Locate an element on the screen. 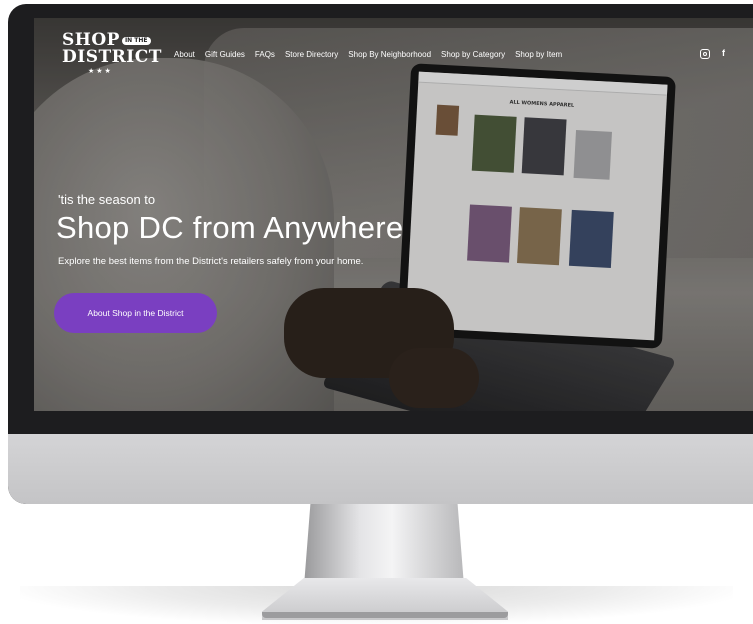 This screenshot has height=624, width=753. hero-subtitle: 'tis the season to is located at coordinates (107, 199).